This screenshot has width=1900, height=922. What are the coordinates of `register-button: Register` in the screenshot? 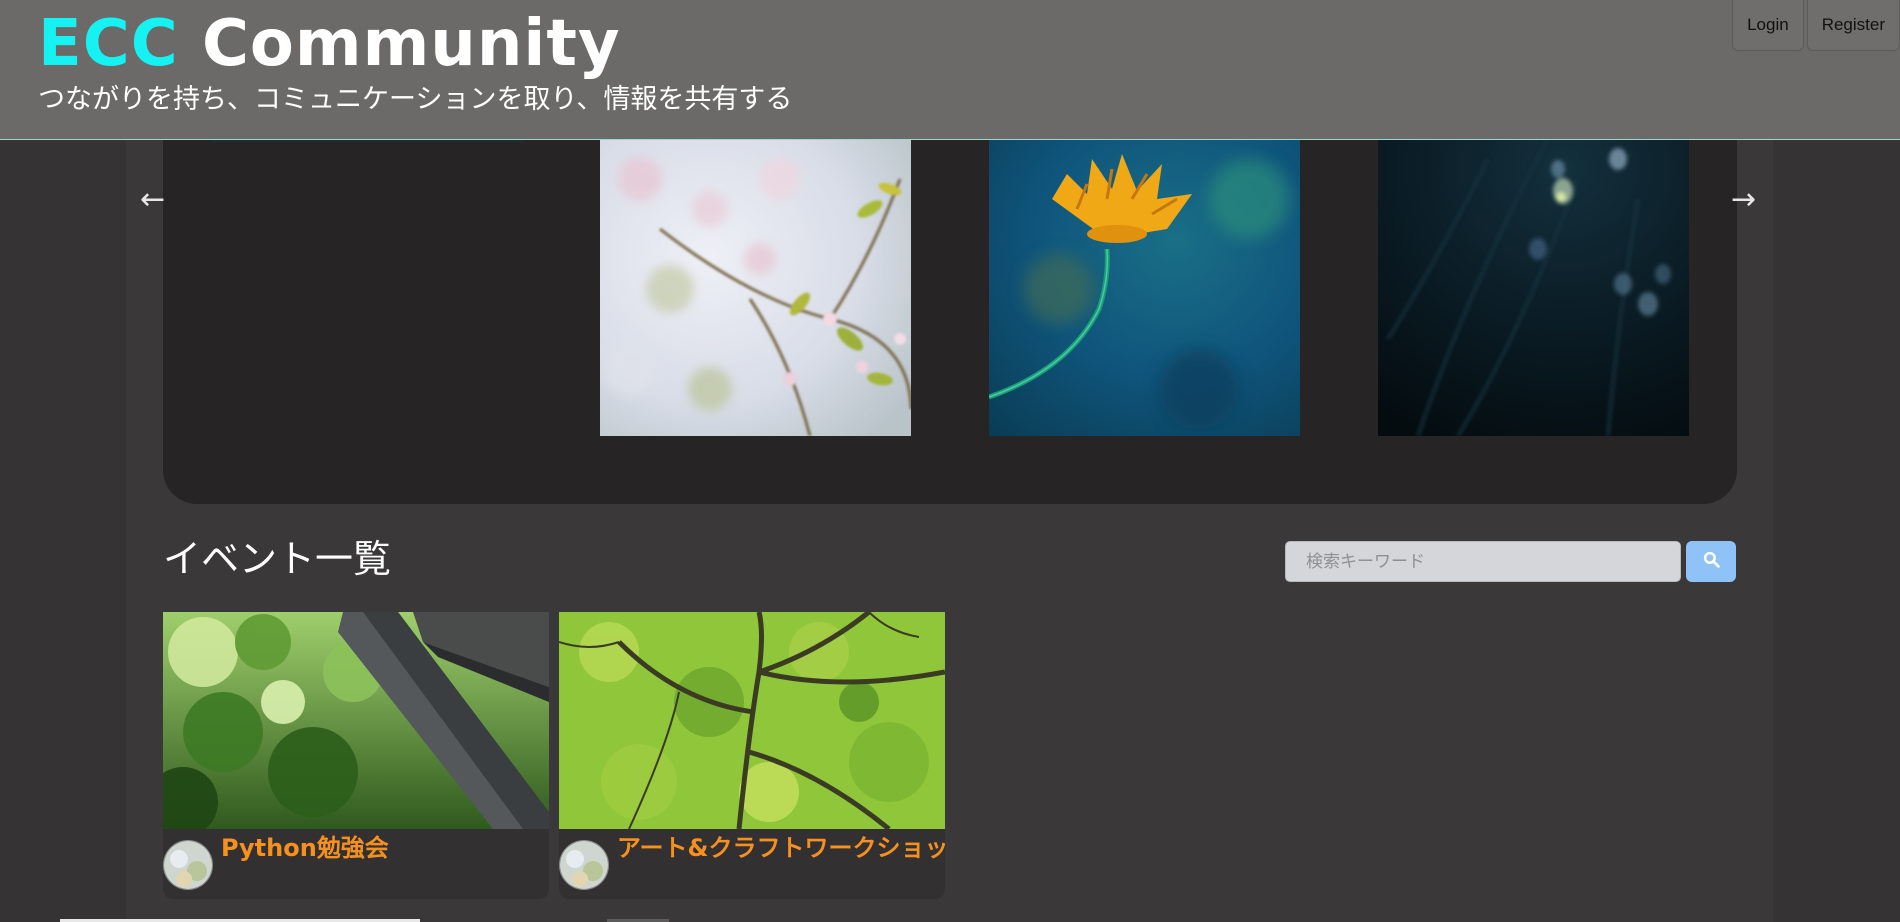 It's located at (1853, 25).